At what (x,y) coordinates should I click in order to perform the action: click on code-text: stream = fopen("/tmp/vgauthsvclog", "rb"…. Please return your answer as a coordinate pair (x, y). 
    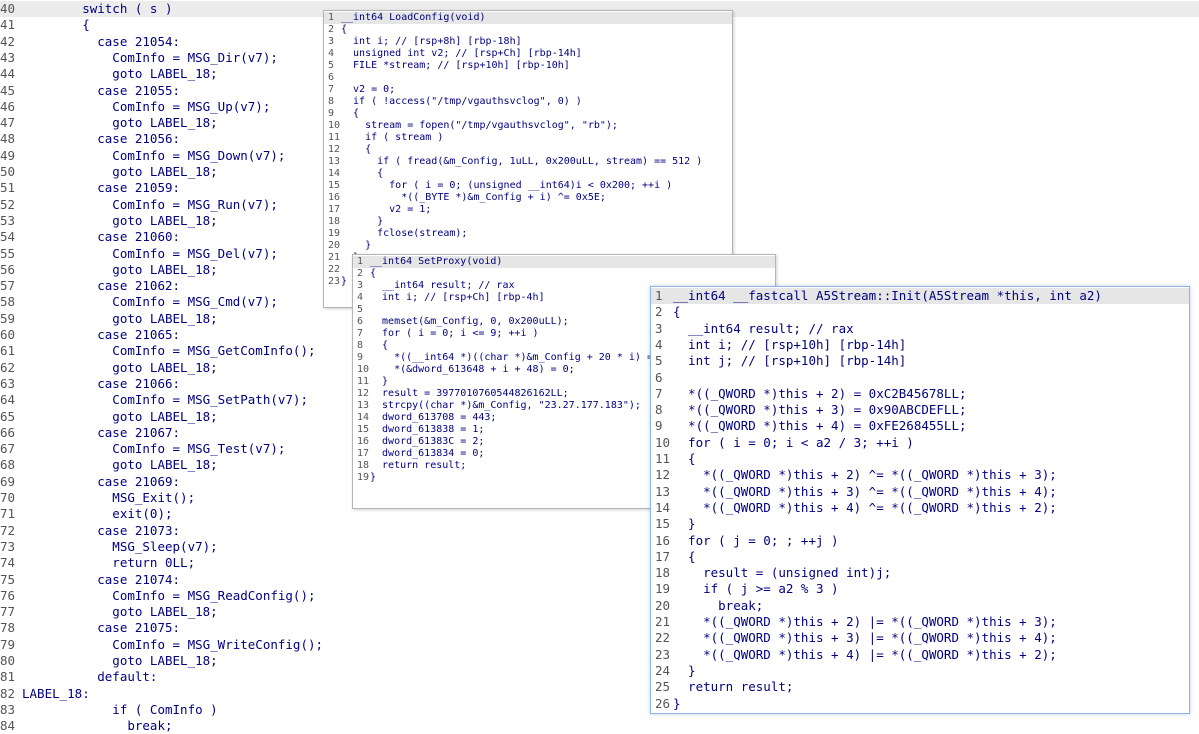
    Looking at the image, I should click on (479, 125).